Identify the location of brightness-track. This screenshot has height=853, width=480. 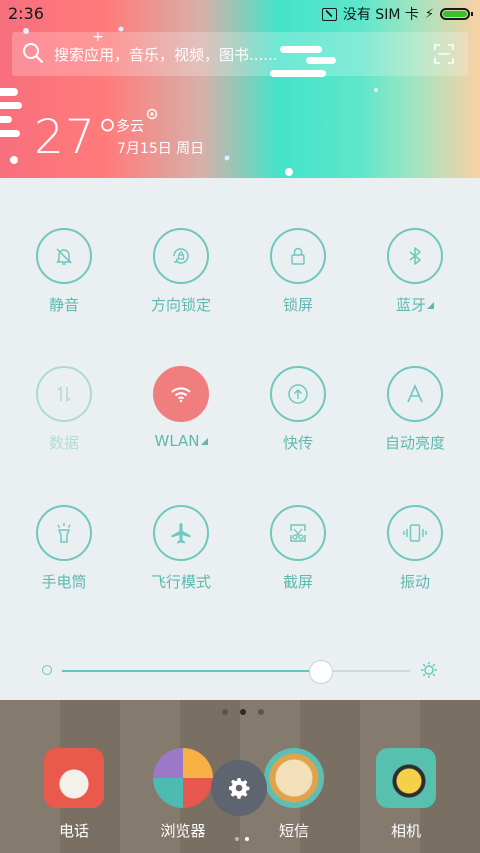
(236, 672).